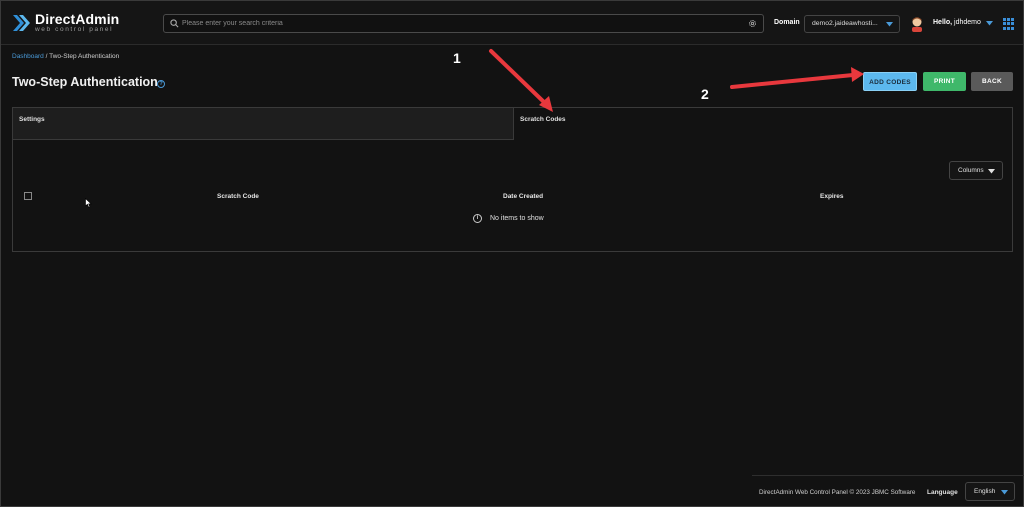 The image size is (1024, 507). I want to click on page-title: Two-Step Authentication, so click(85, 82).